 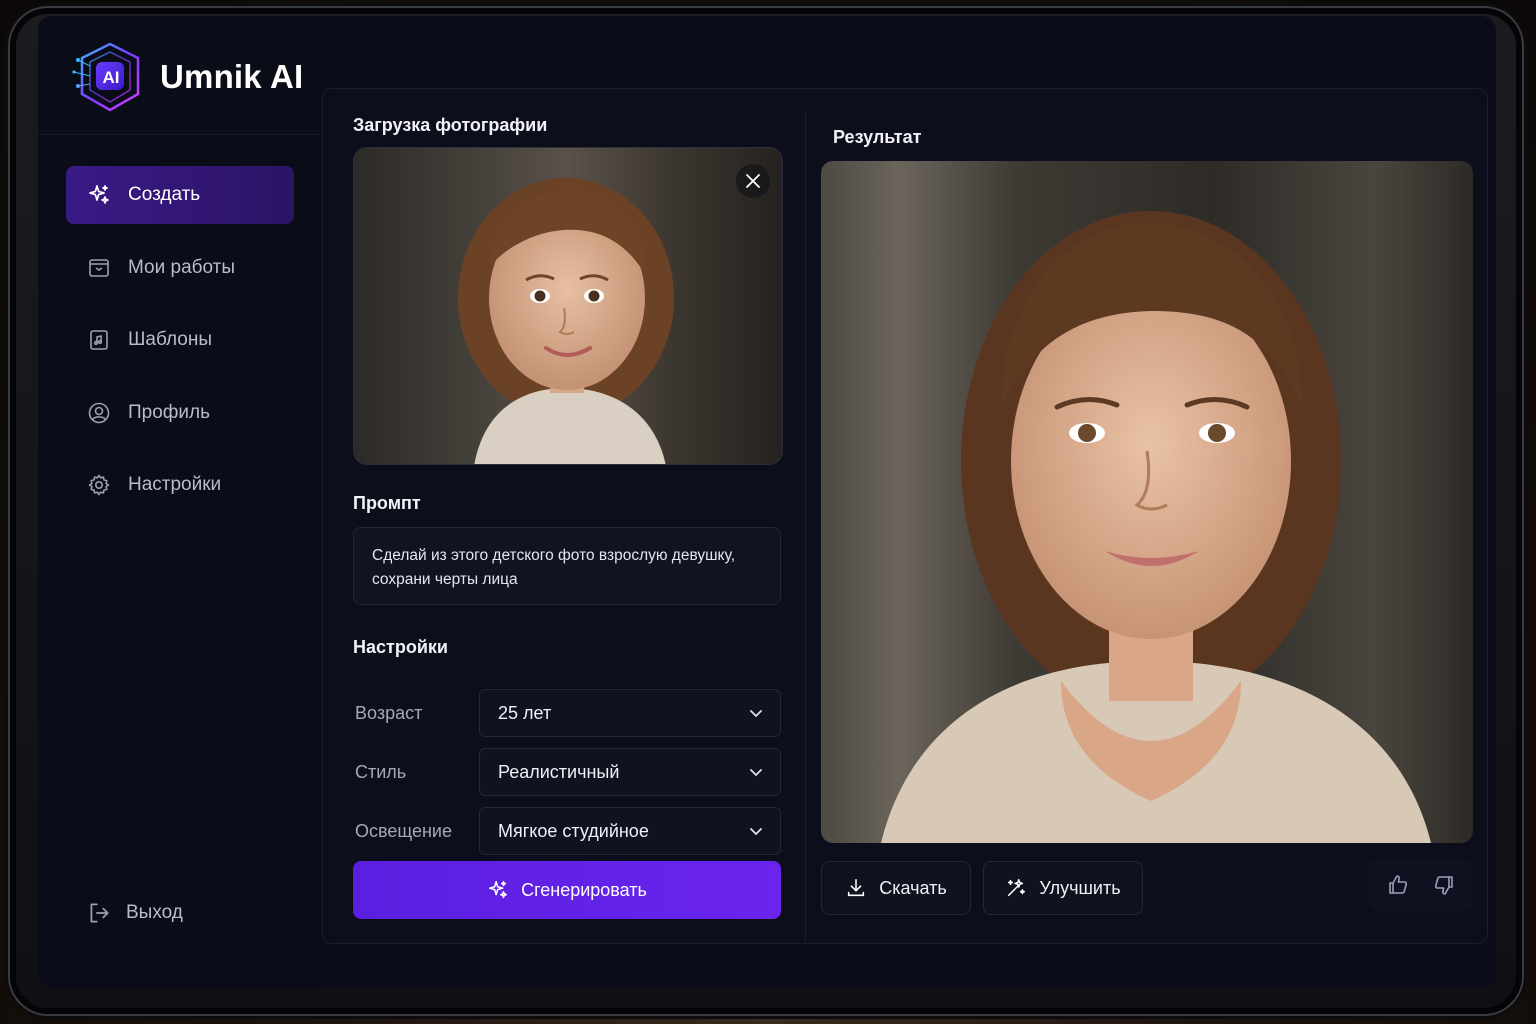 I want to click on dislike-button, so click(x=1444, y=885).